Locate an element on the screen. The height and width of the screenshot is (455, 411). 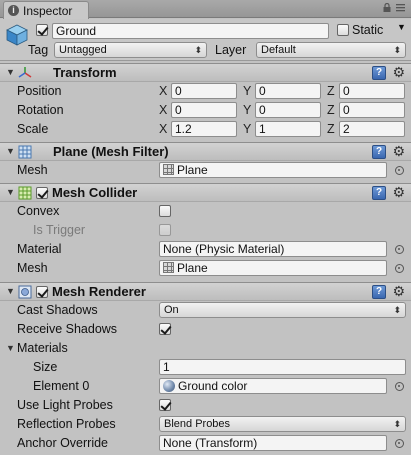
scale-x-field: 1.2 is located at coordinates (204, 129).